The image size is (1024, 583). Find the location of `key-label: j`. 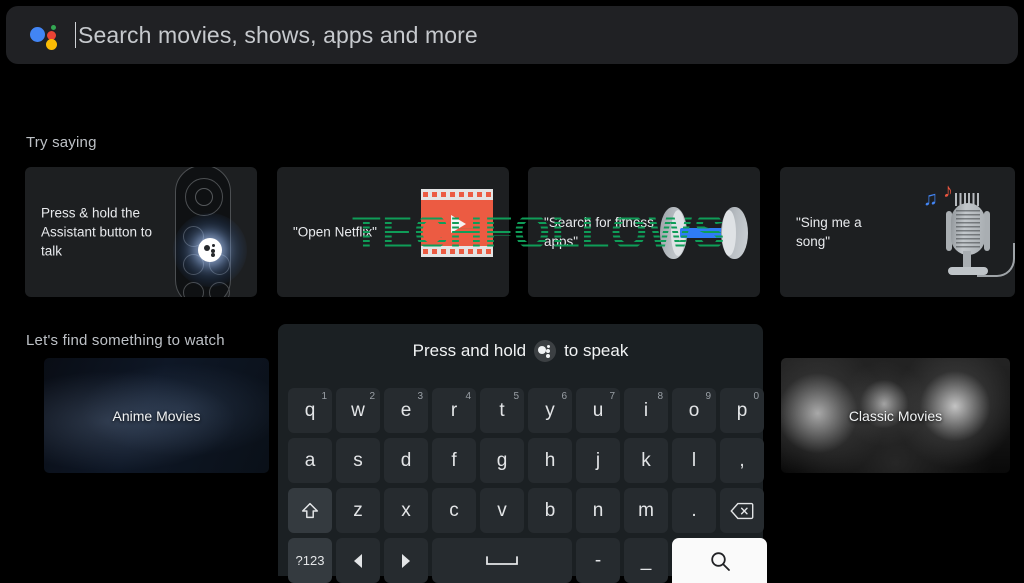

key-label: j is located at coordinates (598, 460).